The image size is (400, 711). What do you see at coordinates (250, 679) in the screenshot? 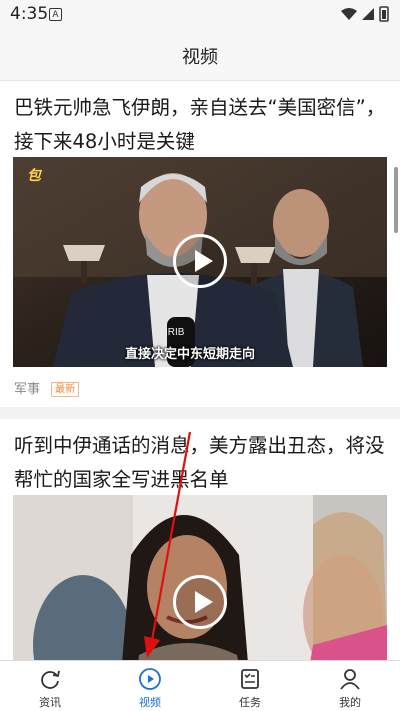
I see `task-list-icon` at bounding box center [250, 679].